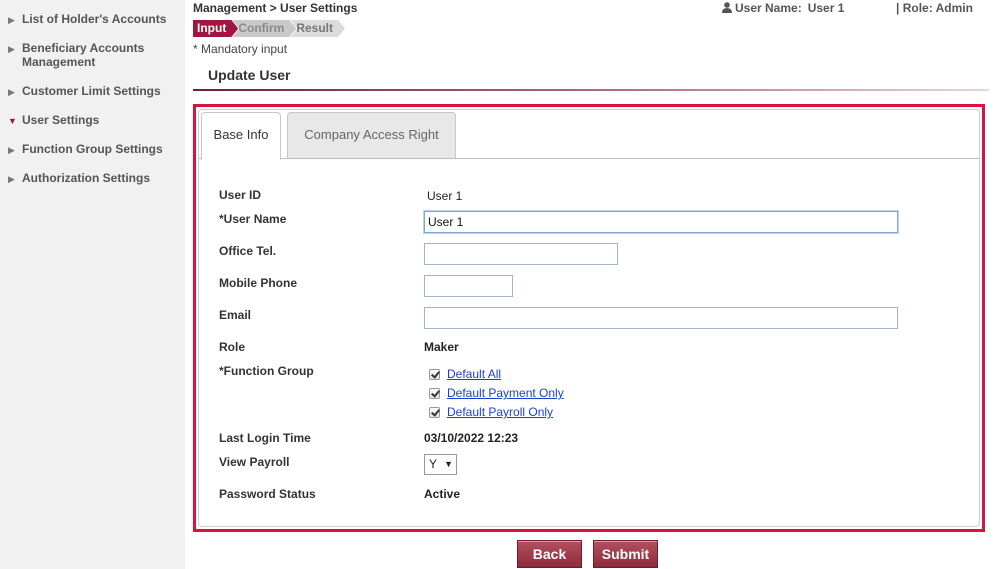 Image resolution: width=996 pixels, height=569 pixels. Describe the element at coordinates (265, 438) in the screenshot. I see `last-login-label: Last Login Time` at that location.